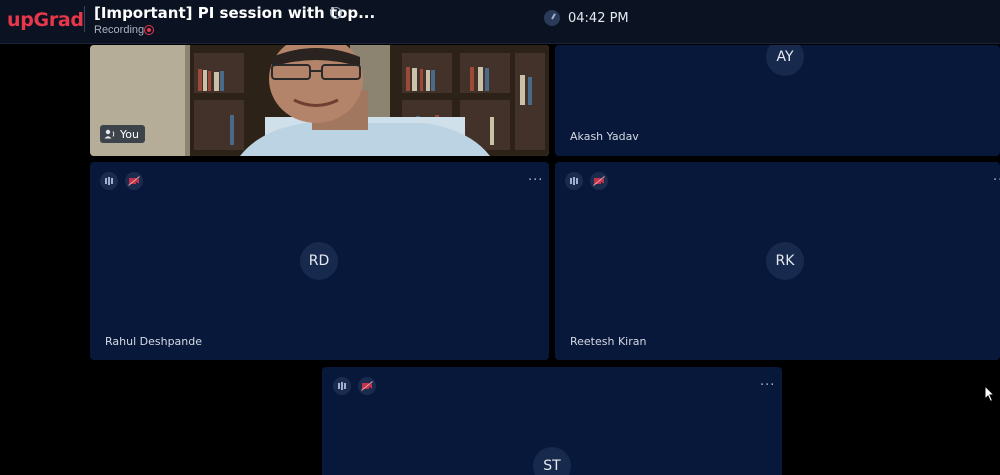  I want to click on info-icon: i, so click(336, 13).